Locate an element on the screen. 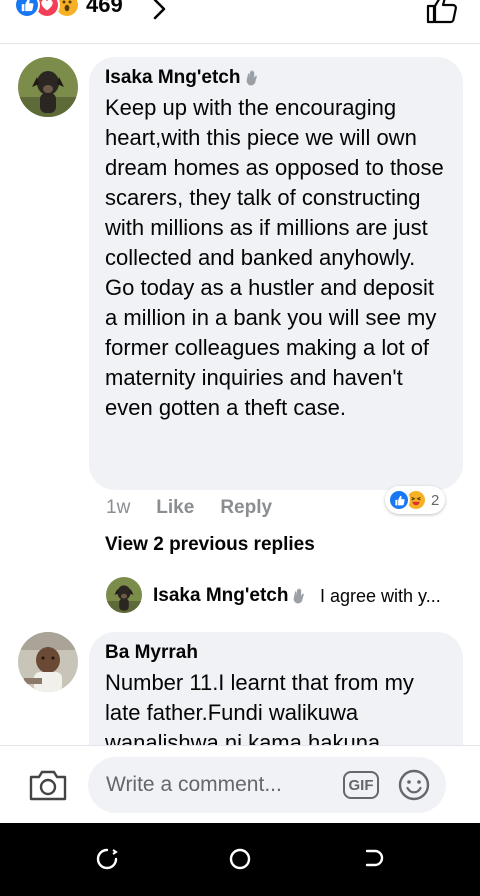  reply-author: Isaka Mng'etch is located at coordinates (231, 596).